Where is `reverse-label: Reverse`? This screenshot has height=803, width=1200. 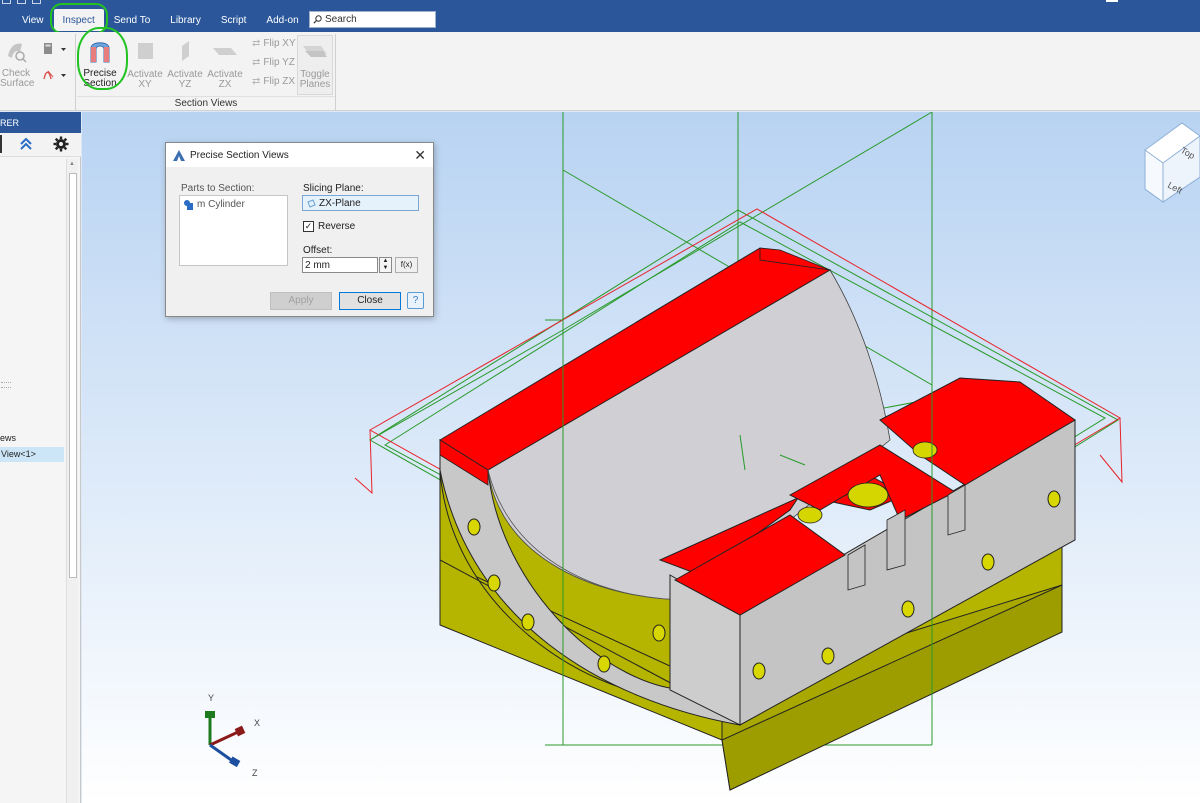 reverse-label: Reverse is located at coordinates (337, 226).